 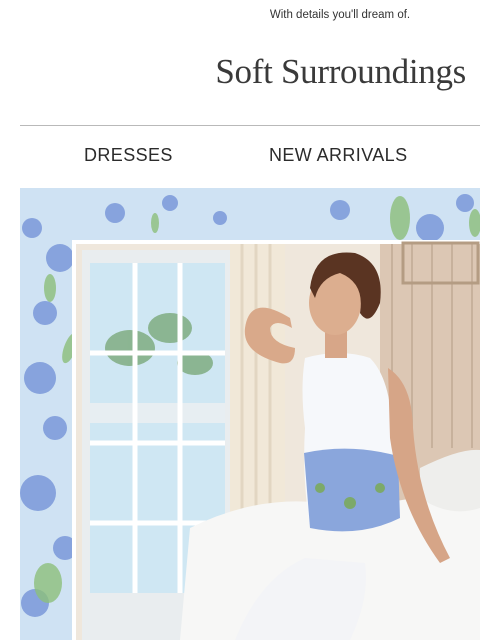 I want to click on main-nav: DRESSES NEW ARRIVALS, so click(x=240, y=157).